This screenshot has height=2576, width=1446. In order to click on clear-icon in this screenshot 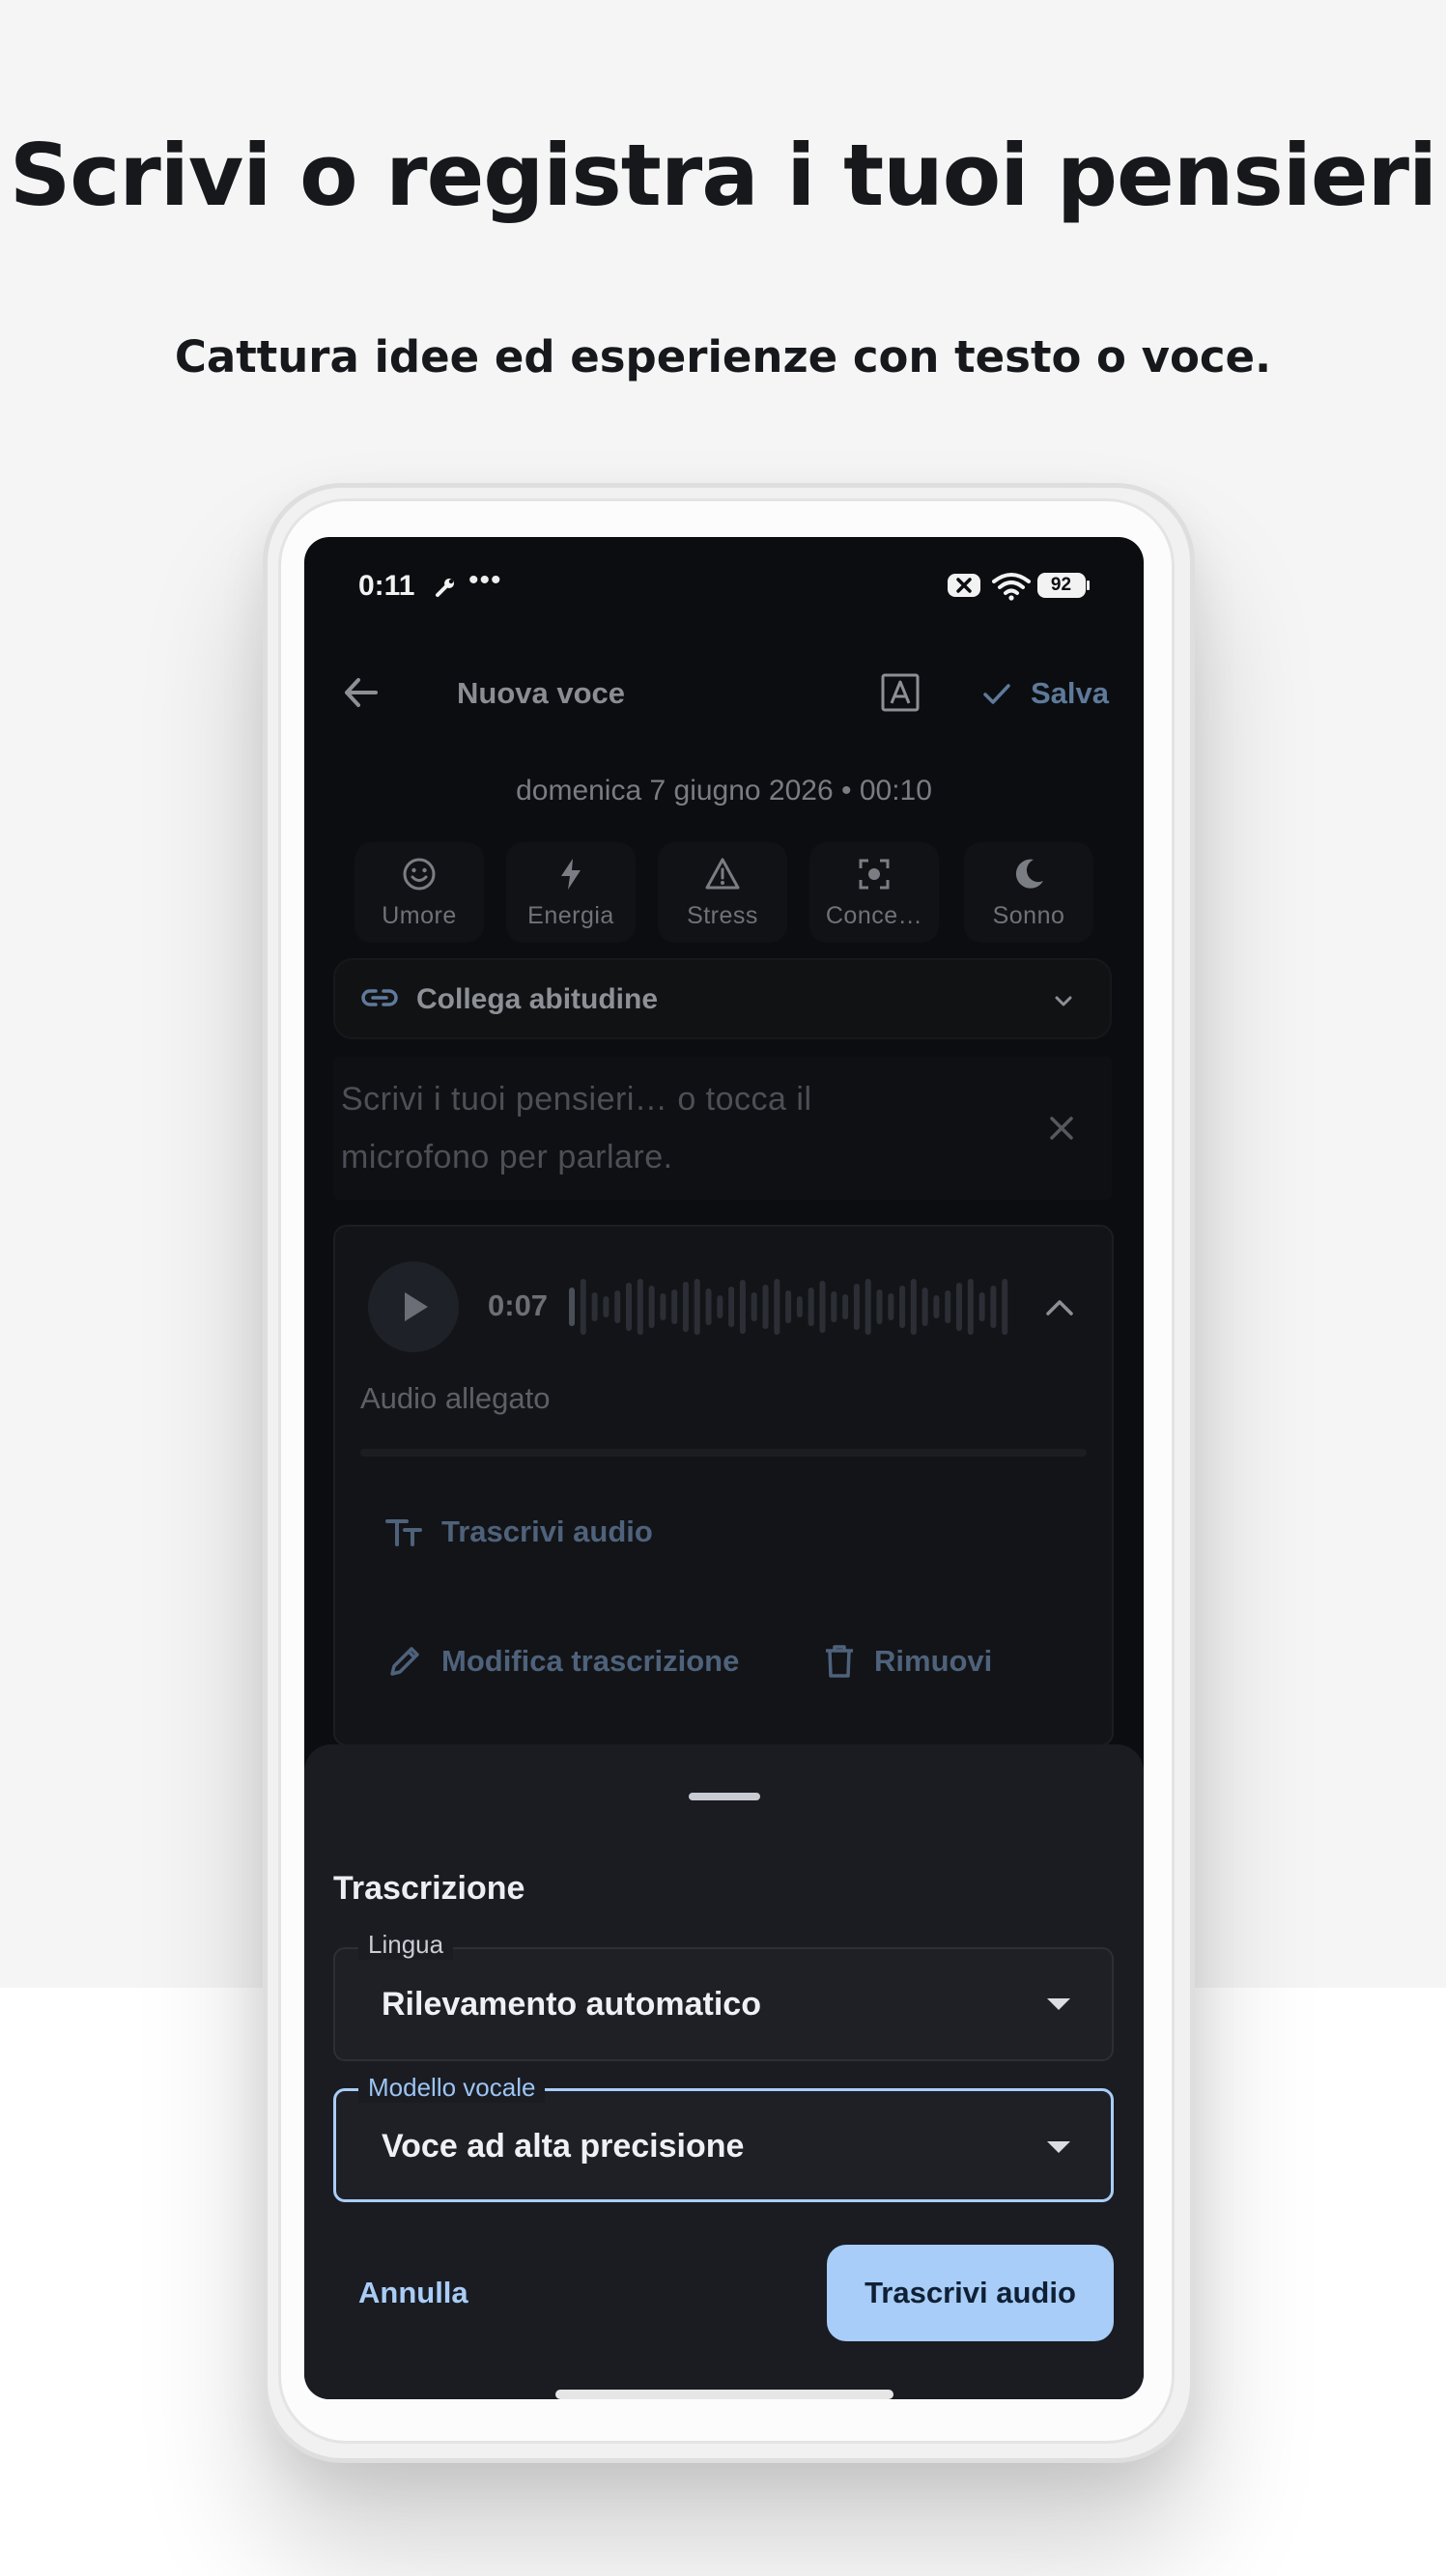, I will do `click(1061, 1128)`.